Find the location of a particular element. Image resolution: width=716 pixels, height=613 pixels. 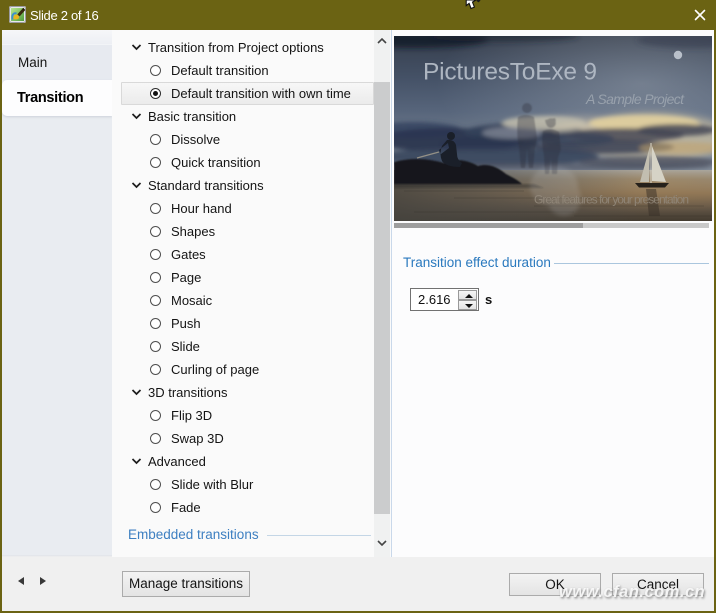

svg-text: A Sample Project is located at coordinates (635, 99).